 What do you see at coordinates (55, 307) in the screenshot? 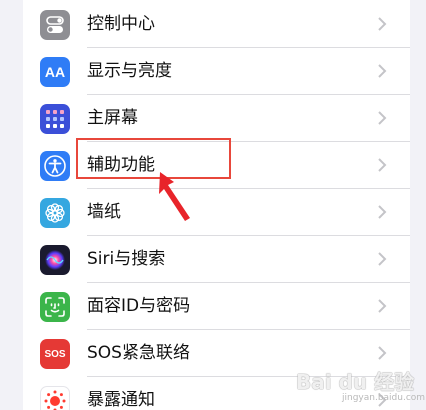
I see `face-id-icon` at bounding box center [55, 307].